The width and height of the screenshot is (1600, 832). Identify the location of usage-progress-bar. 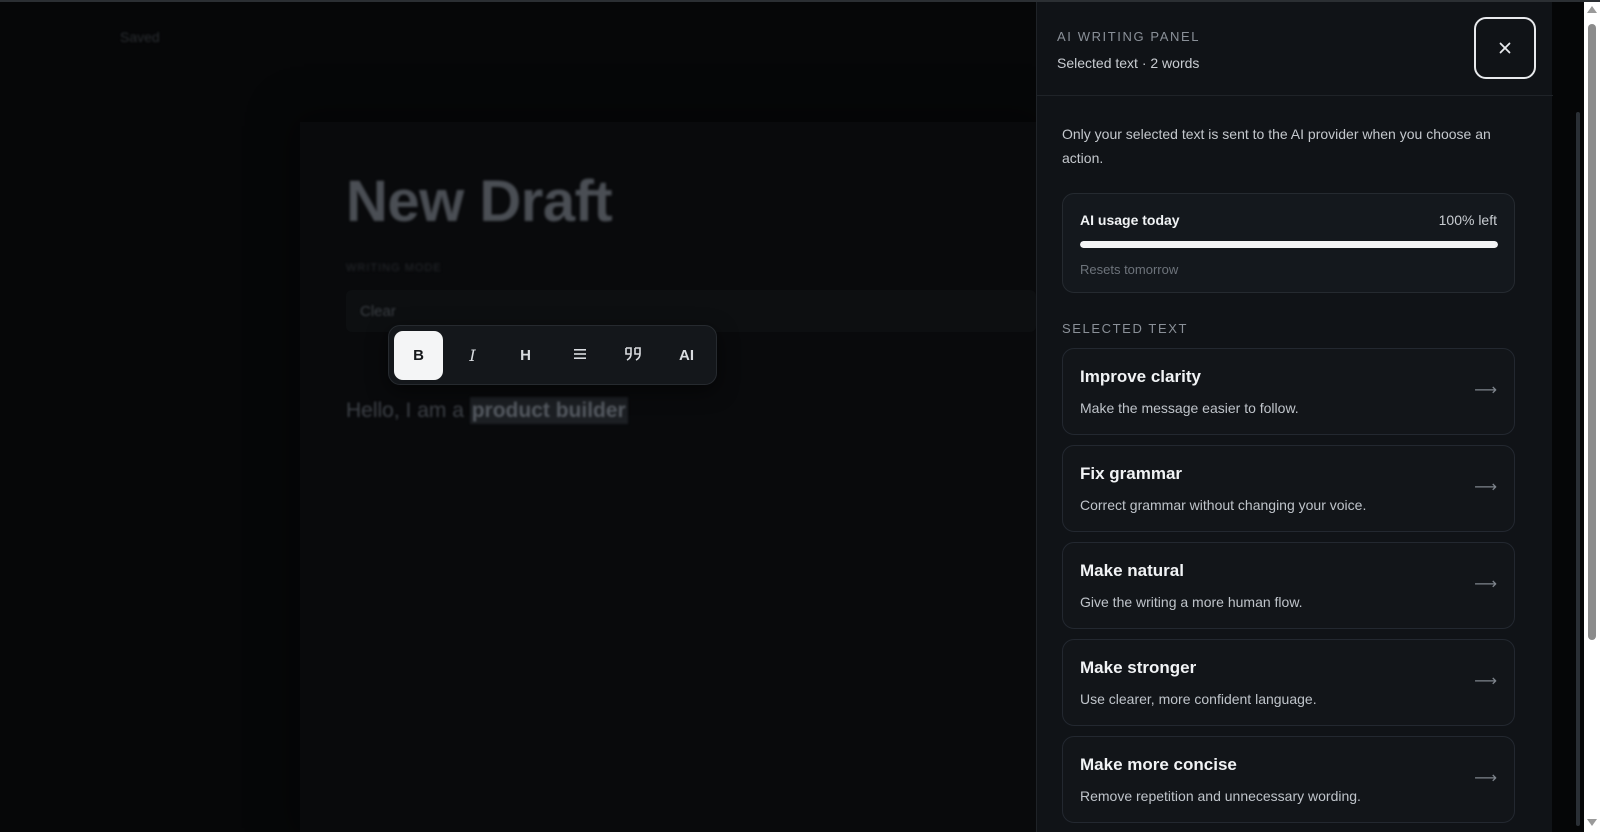
(1289, 244).